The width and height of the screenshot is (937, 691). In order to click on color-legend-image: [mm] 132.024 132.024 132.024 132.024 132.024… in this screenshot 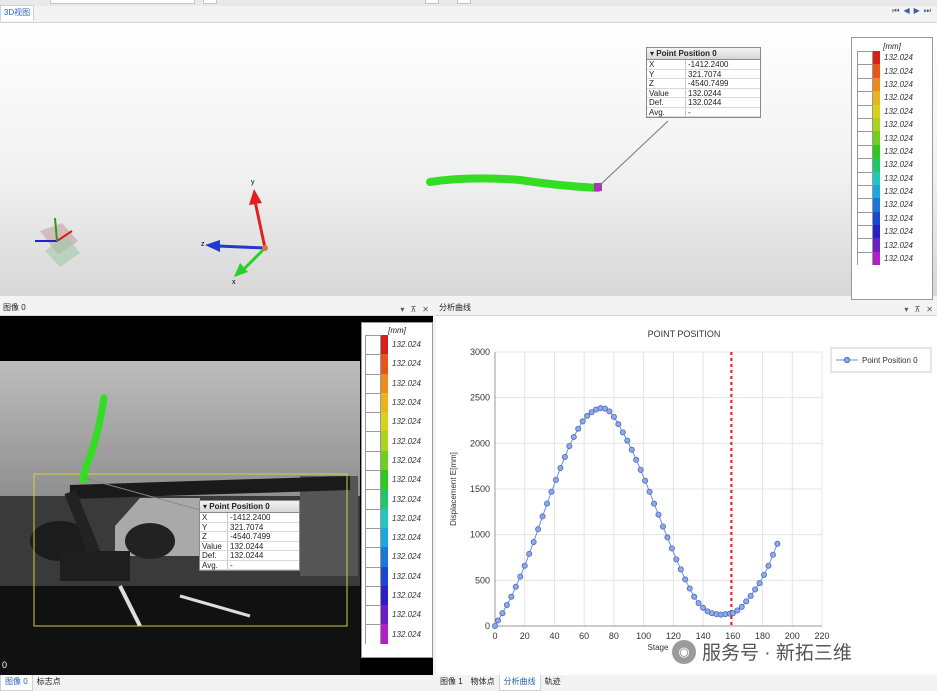, I will do `click(397, 490)`.